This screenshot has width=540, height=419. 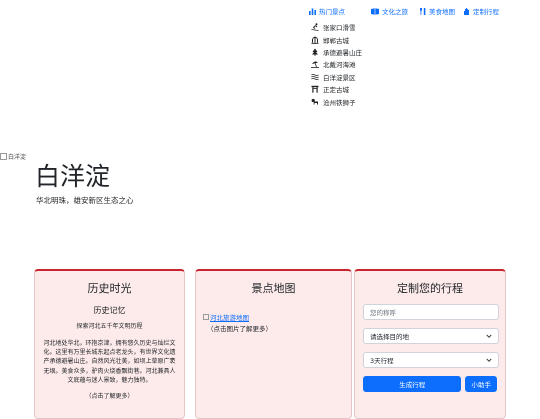 I want to click on name-input: 您的称呼, so click(x=431, y=312).